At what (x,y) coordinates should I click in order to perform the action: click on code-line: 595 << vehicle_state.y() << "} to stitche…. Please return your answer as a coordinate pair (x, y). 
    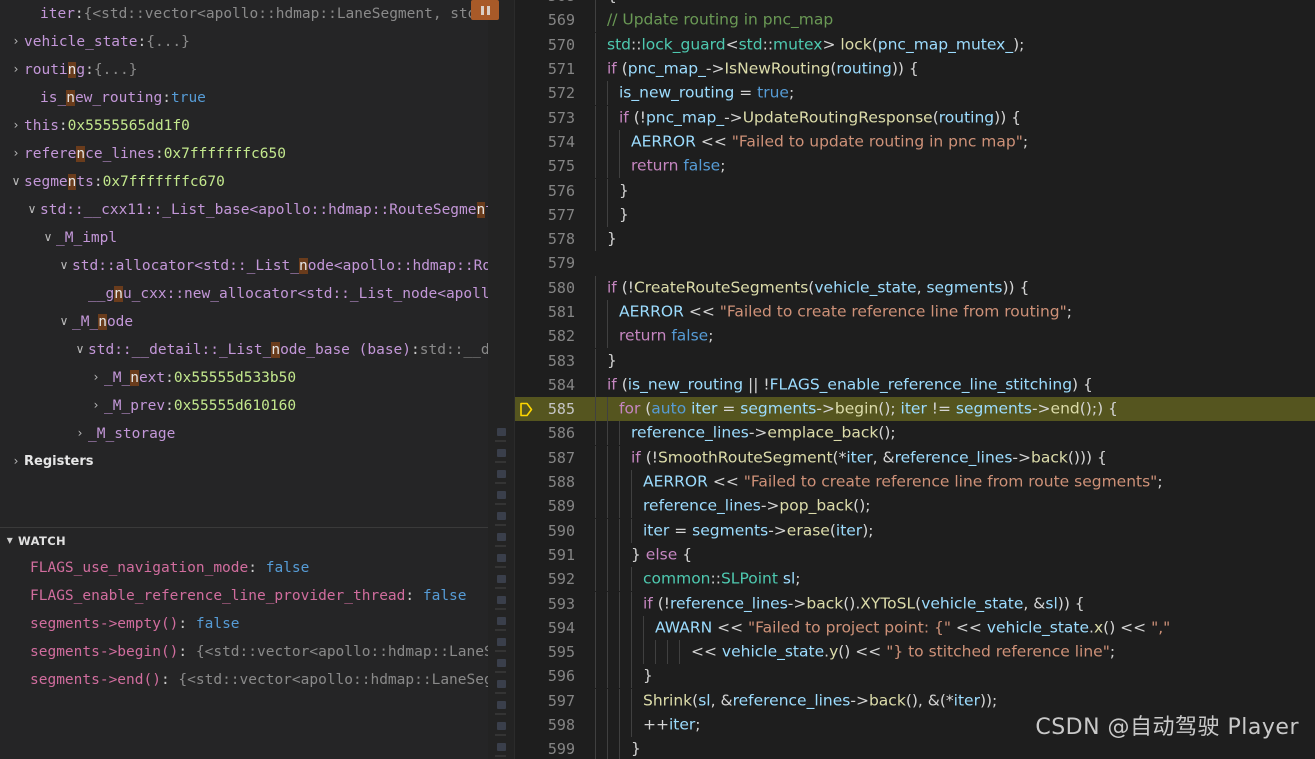
    Looking at the image, I should click on (915, 652).